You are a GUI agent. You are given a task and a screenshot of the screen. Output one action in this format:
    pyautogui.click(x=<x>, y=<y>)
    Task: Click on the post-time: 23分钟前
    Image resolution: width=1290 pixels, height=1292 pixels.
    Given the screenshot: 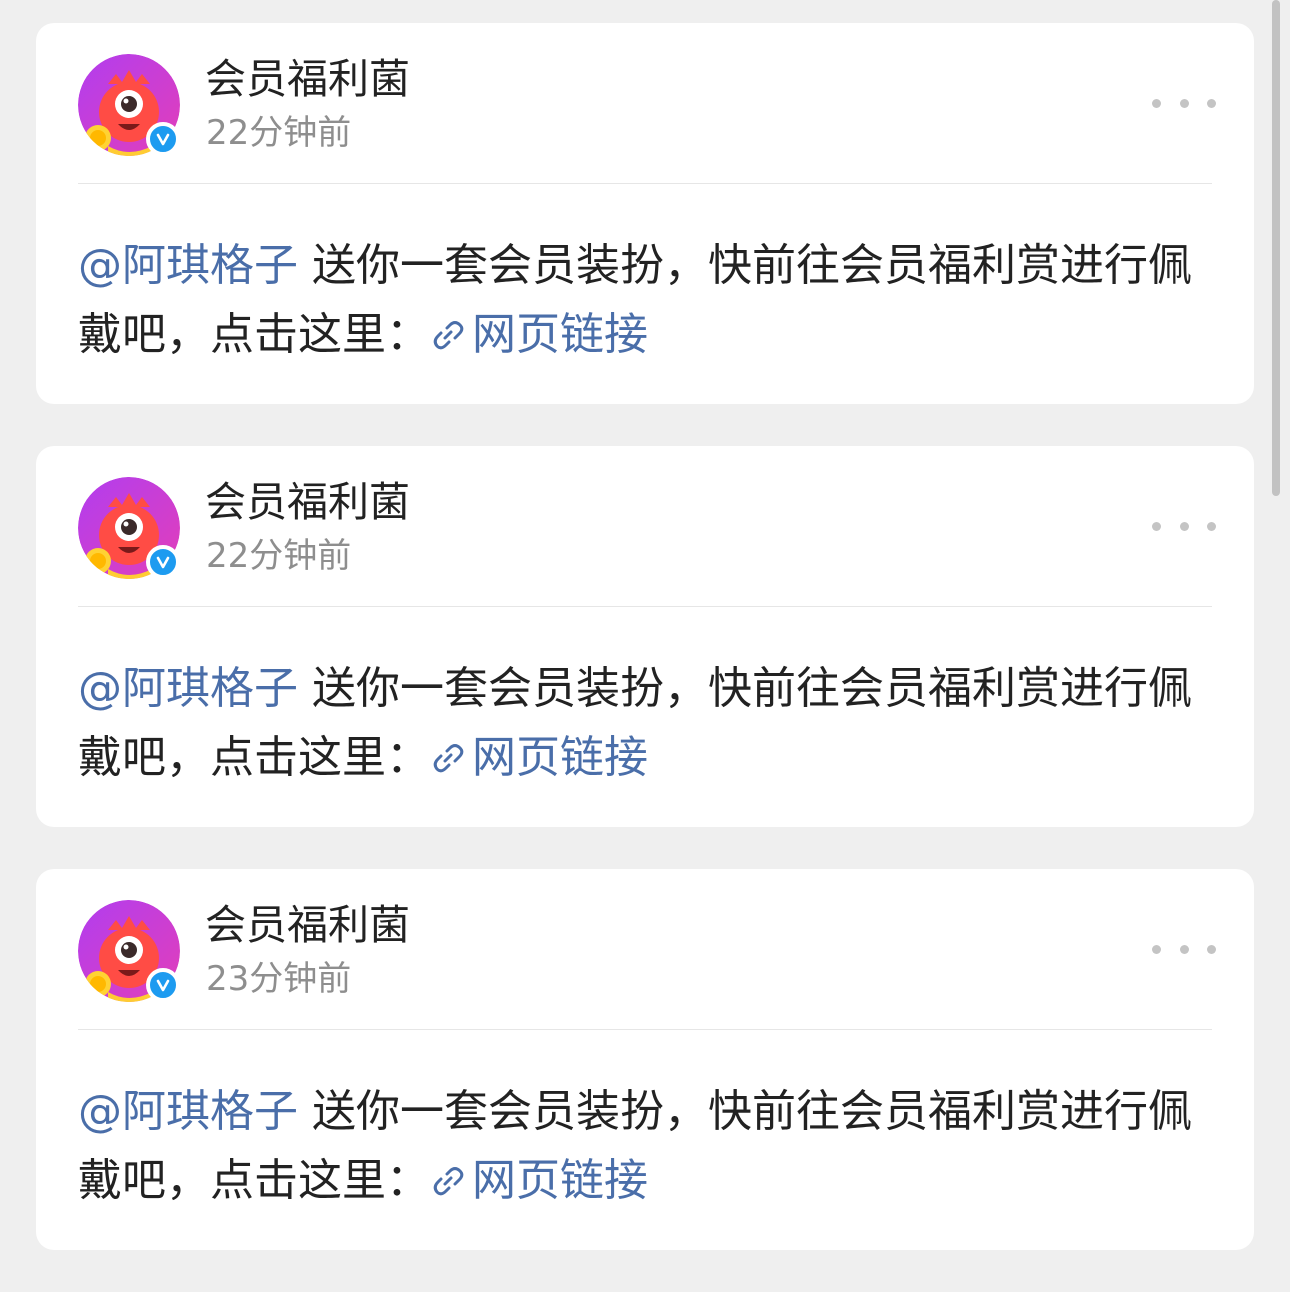 What is the action you would take?
    pyautogui.click(x=279, y=979)
    